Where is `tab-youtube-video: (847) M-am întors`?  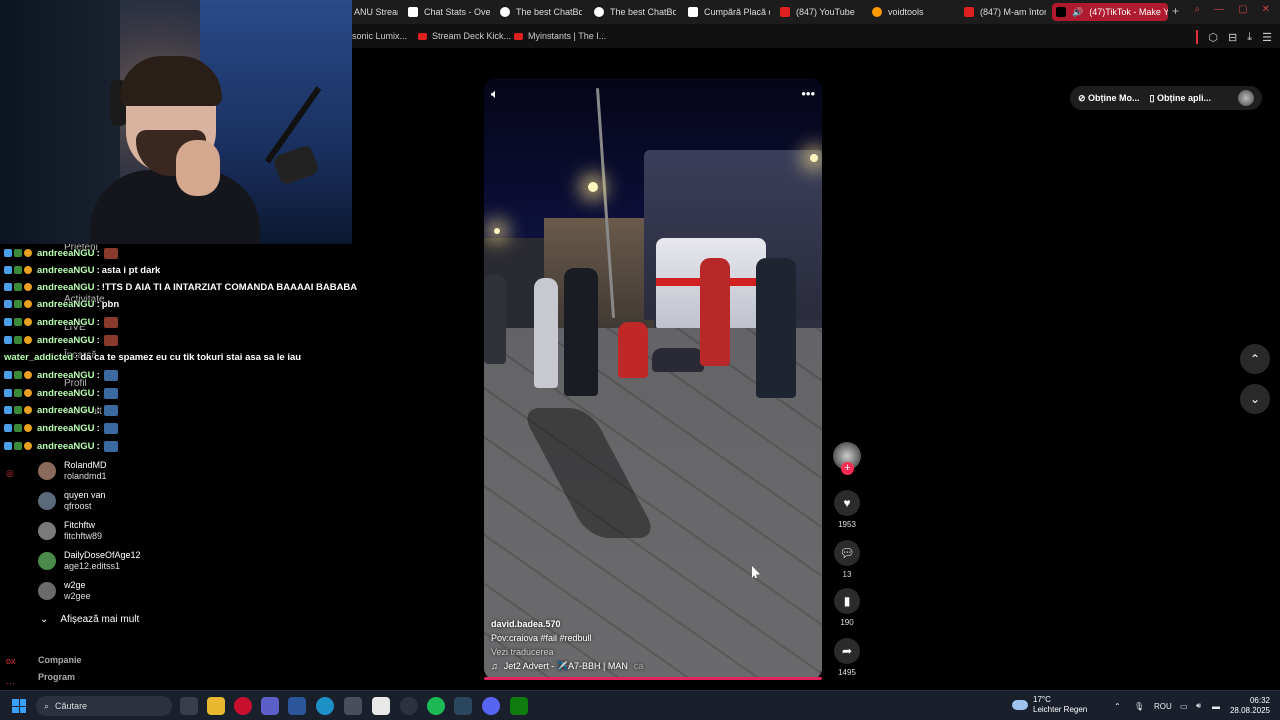
tab-youtube-video: (847) M-am întors is located at coordinates (1003, 12).